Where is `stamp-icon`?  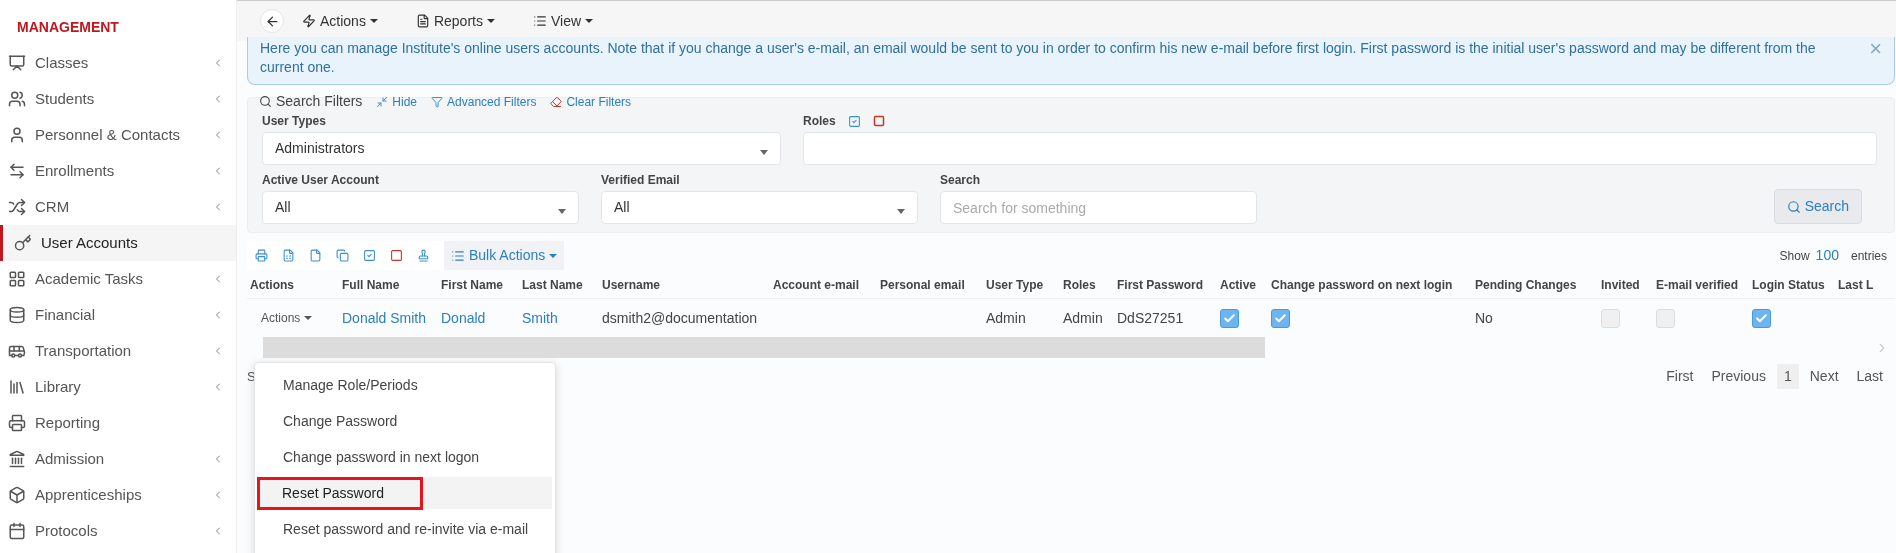
stamp-icon is located at coordinates (423, 255).